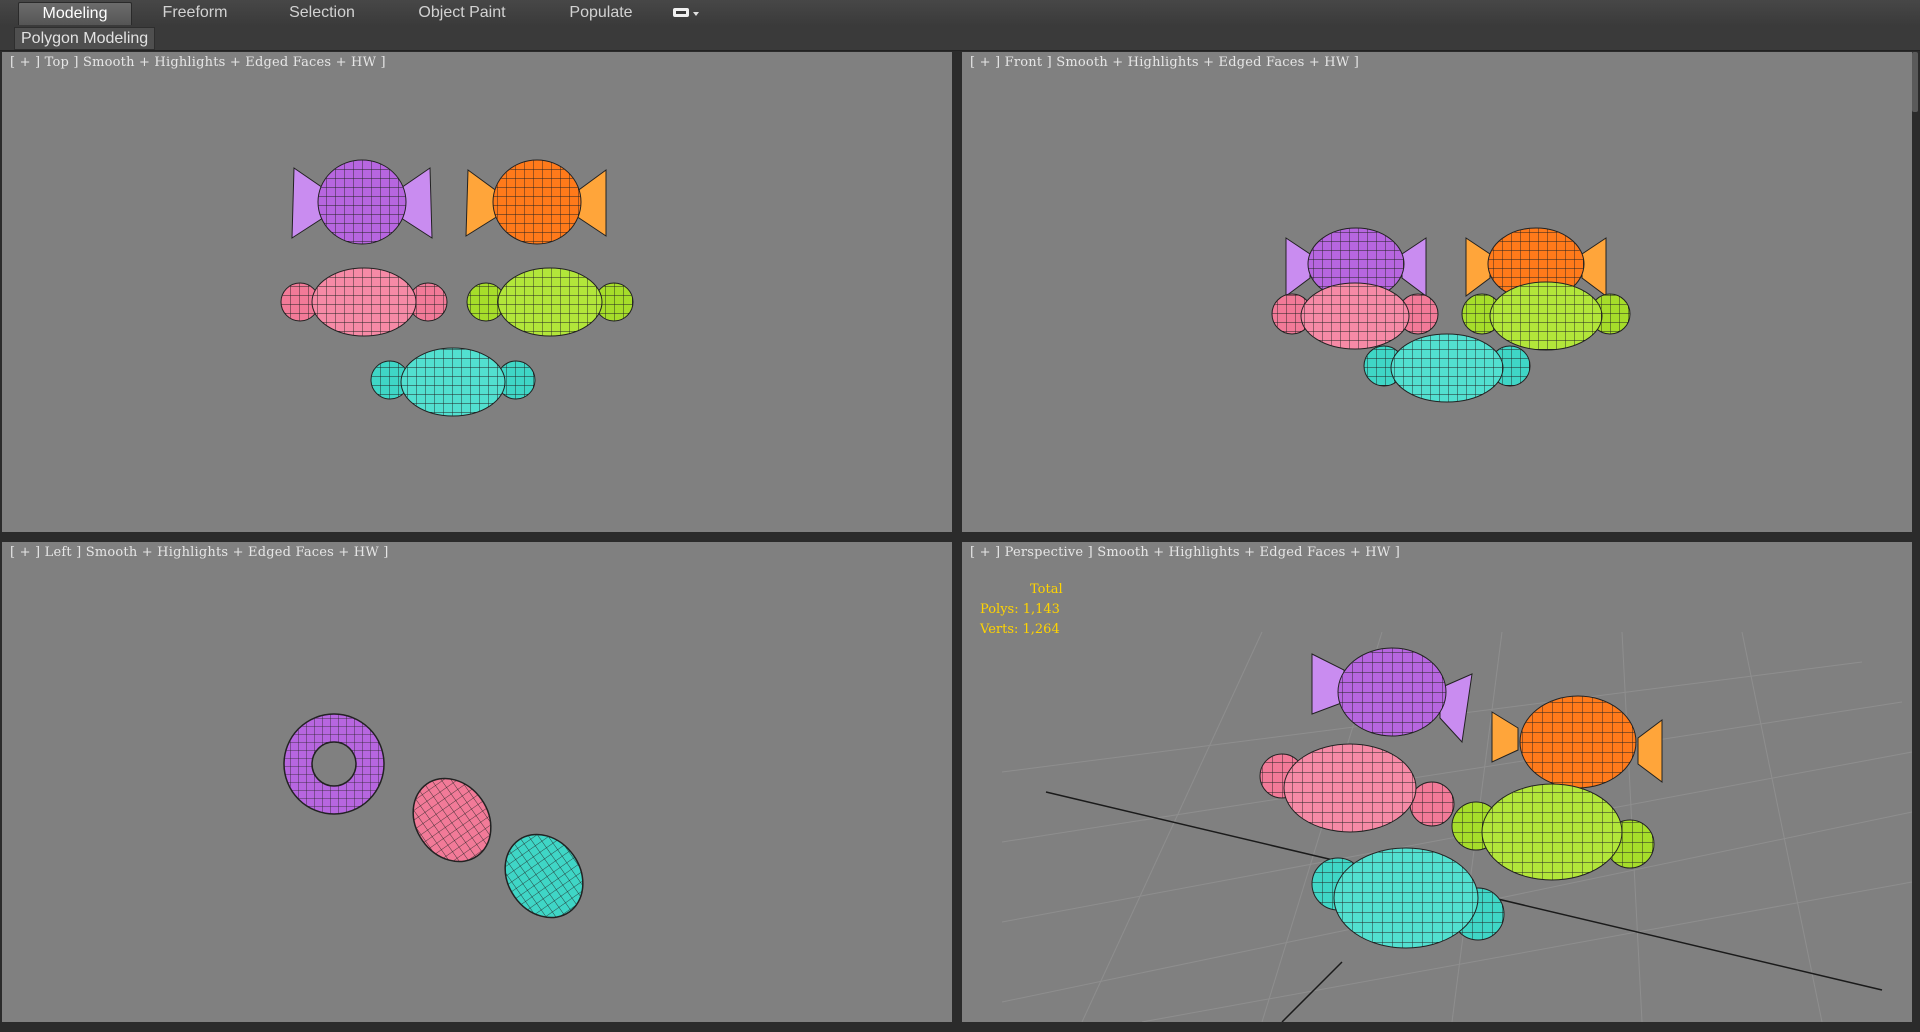 The image size is (1920, 1032). What do you see at coordinates (686, 13) in the screenshot?
I see `ribbon-options-icon` at bounding box center [686, 13].